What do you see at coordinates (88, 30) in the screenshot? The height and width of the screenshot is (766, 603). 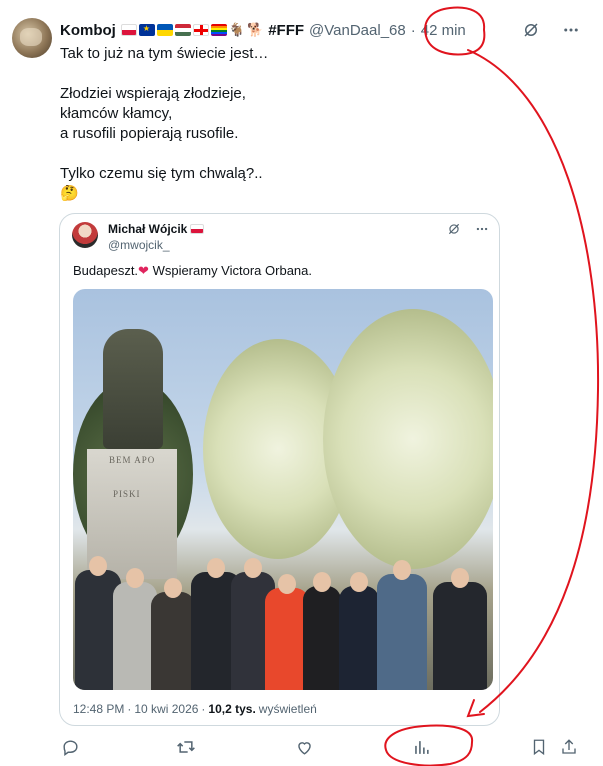 I see `author-display-name: Komboj` at bounding box center [88, 30].